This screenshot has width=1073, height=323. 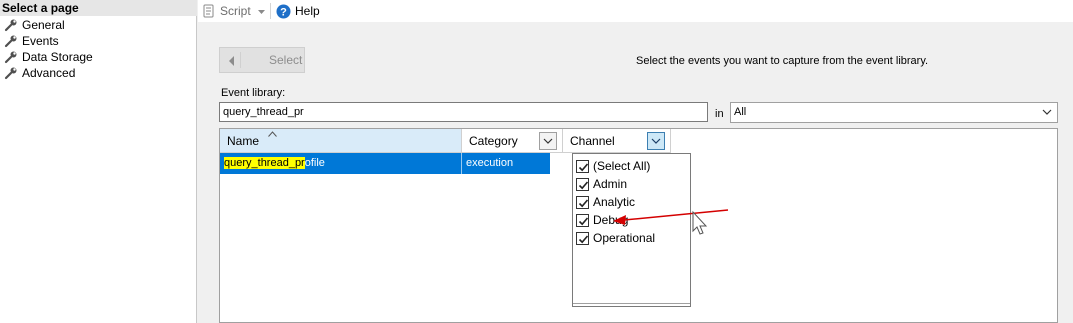 What do you see at coordinates (622, 166) in the screenshot?
I see `filter-option-label: (Select All)` at bounding box center [622, 166].